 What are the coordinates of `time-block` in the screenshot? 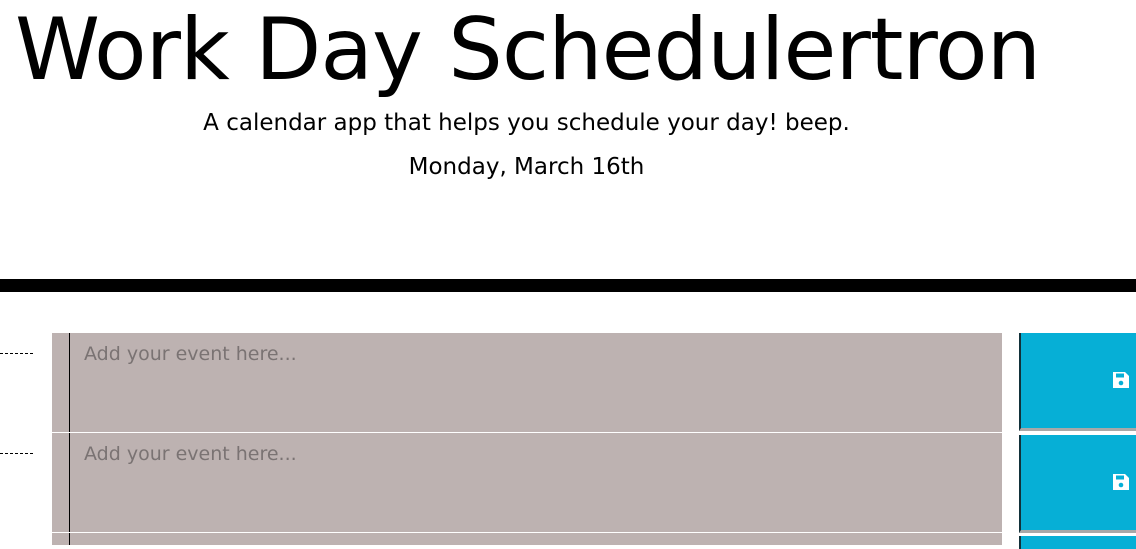 It's located at (568, 541).